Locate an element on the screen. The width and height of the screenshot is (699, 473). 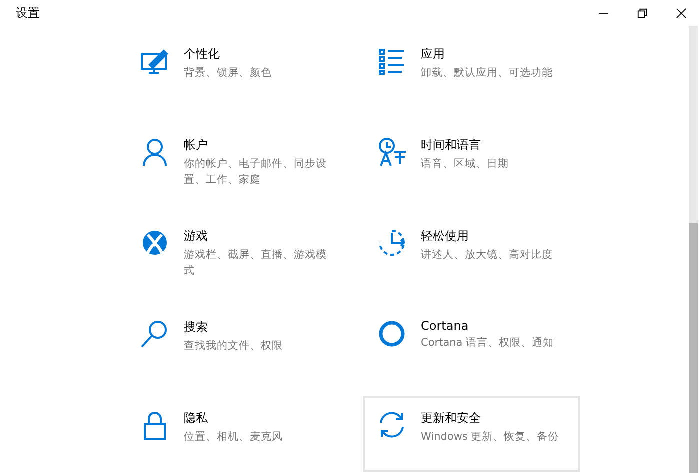
tile-title: 个性化 is located at coordinates (202, 54).